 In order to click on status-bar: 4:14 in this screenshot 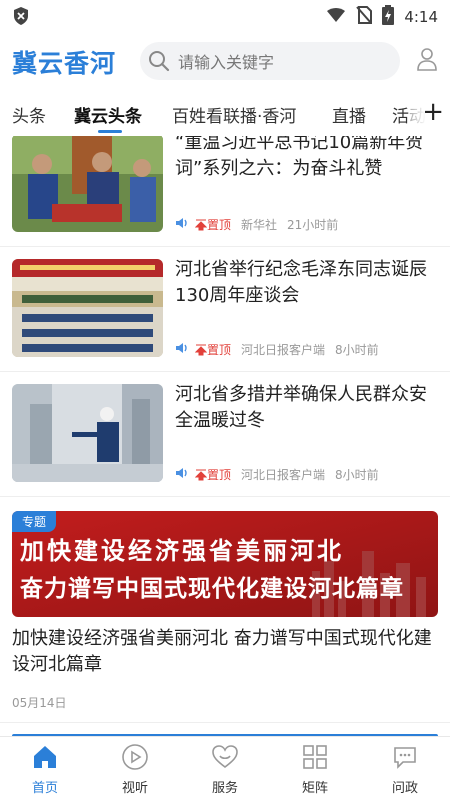, I will do `click(225, 16)`.